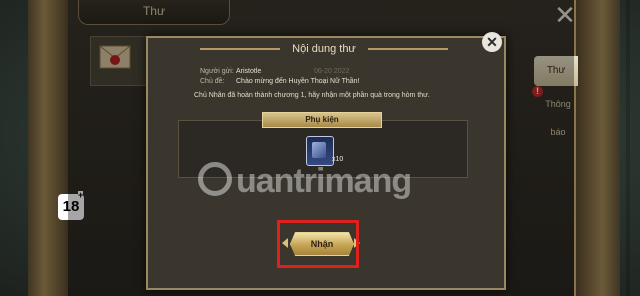 The height and width of the screenshot is (296, 640). Describe the element at coordinates (322, 120) in the screenshot. I see `attachments-title: Phụ kiện` at that location.